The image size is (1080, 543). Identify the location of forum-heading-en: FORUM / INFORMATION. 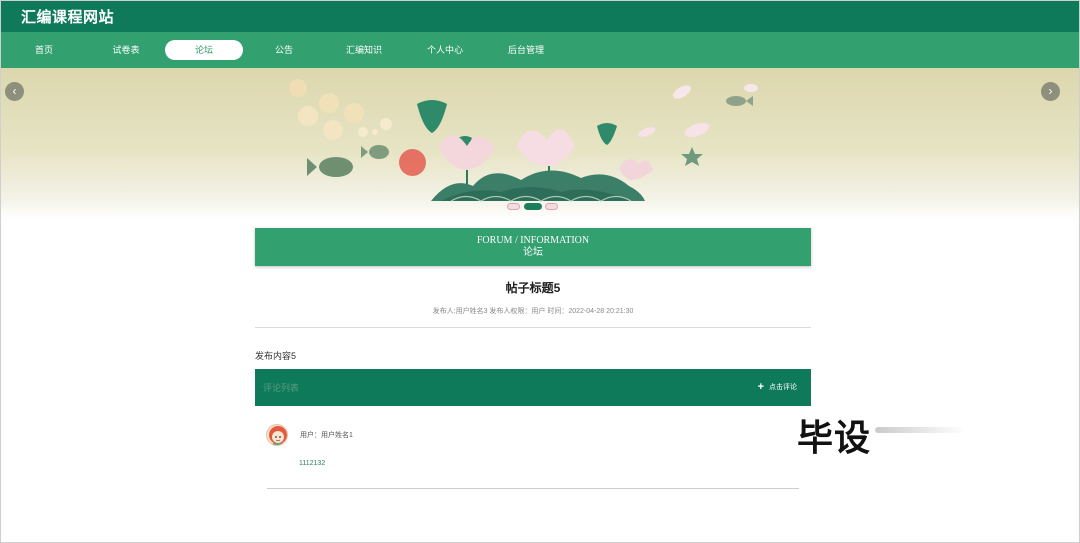
(533, 240).